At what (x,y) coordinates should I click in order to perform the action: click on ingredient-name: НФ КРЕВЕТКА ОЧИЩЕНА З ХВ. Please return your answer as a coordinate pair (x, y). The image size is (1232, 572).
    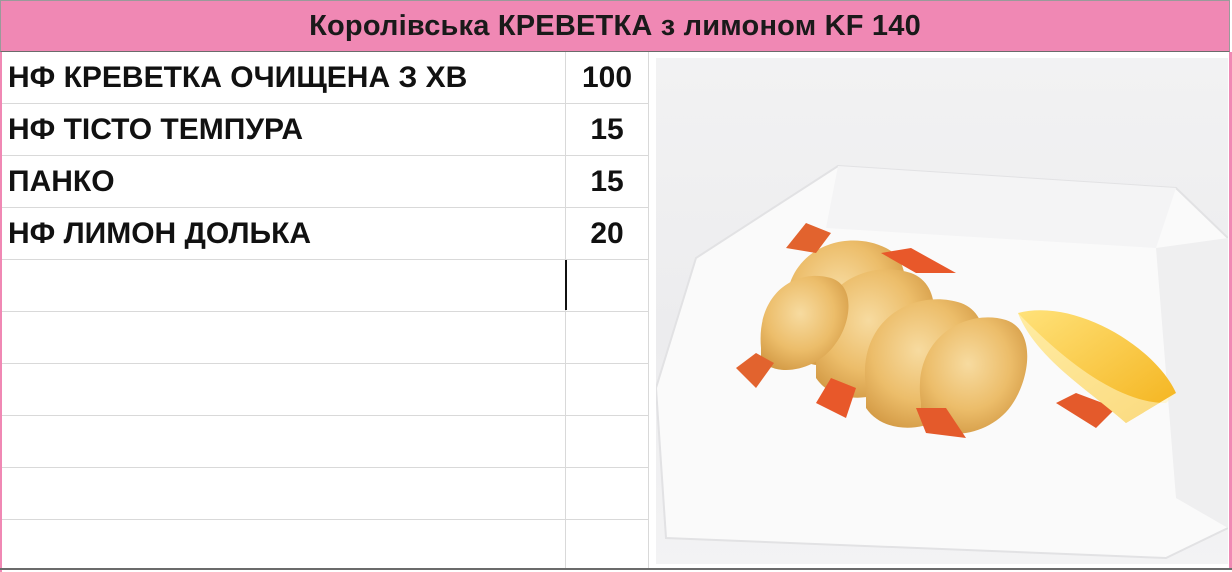
    Looking at the image, I should click on (286, 77).